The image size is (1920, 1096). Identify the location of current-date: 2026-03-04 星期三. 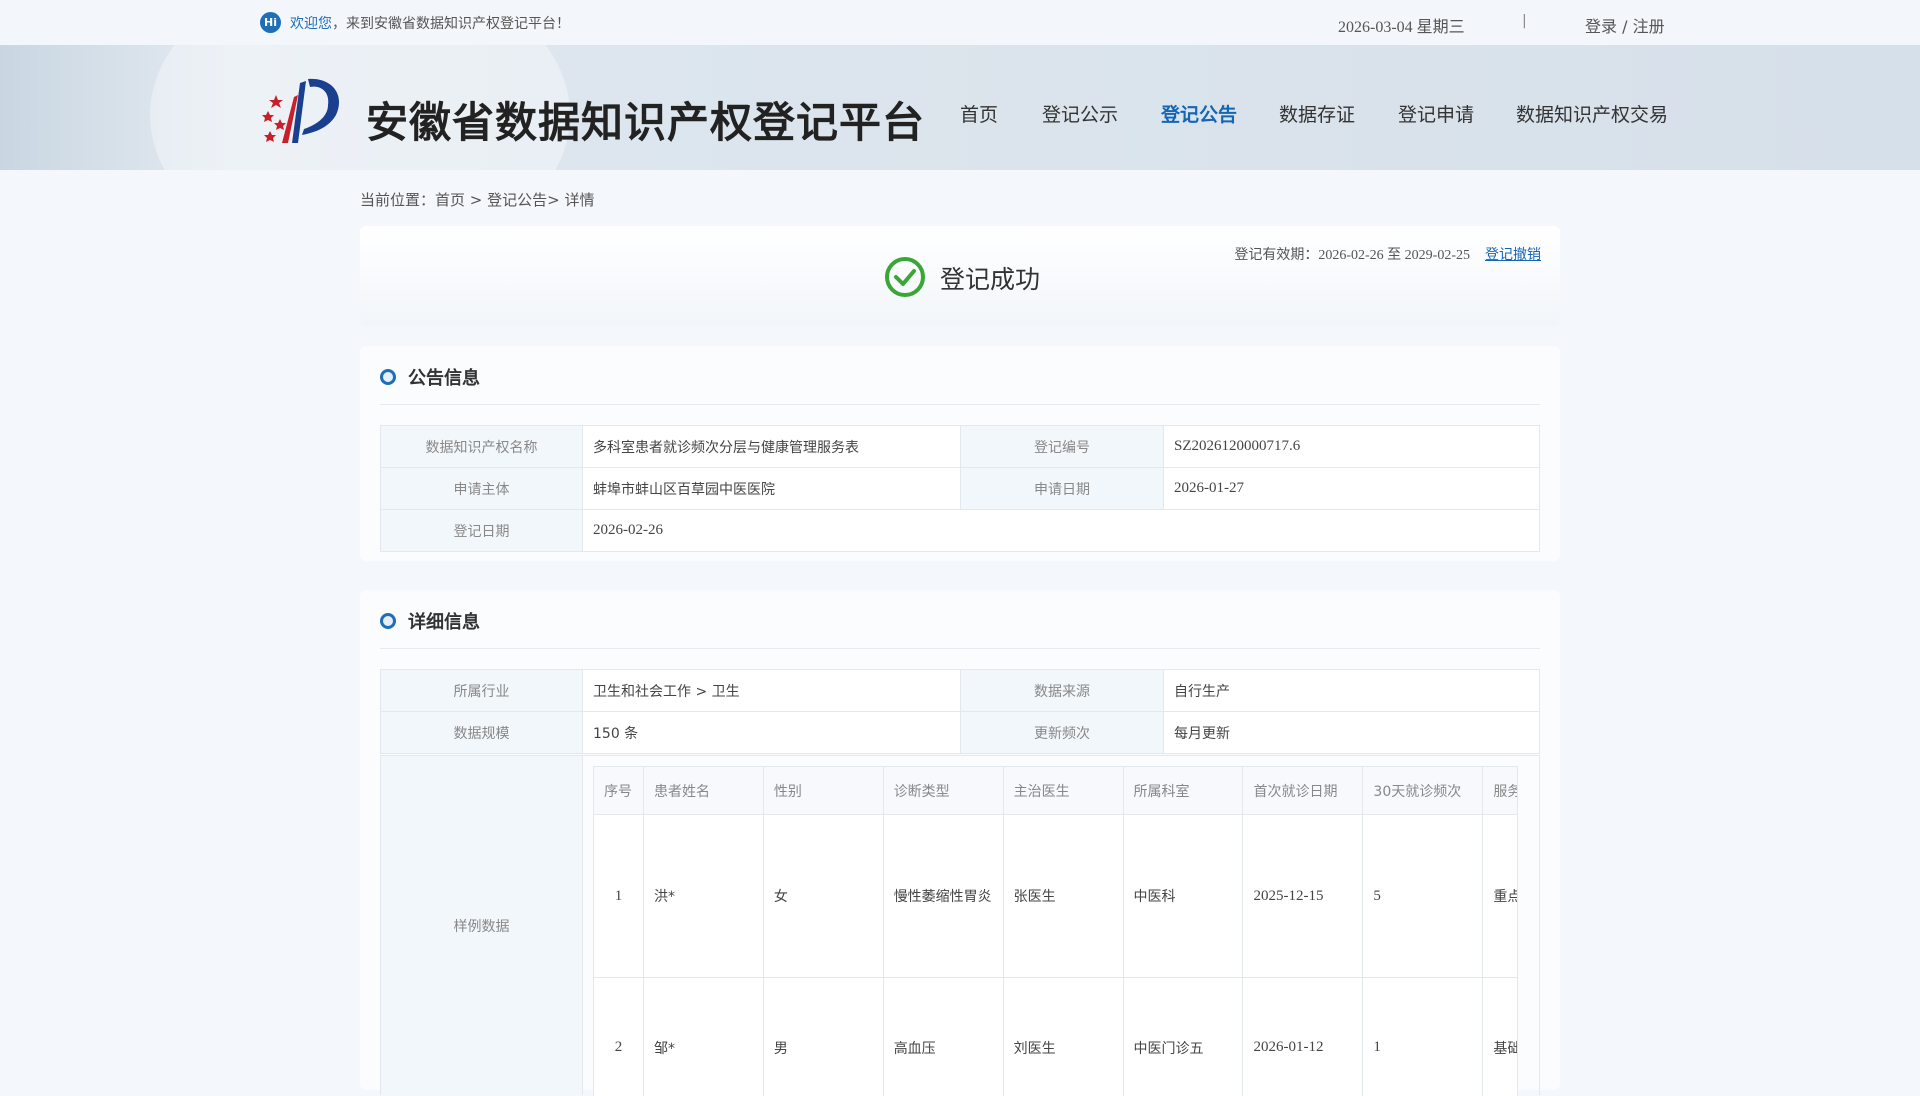
(1401, 25).